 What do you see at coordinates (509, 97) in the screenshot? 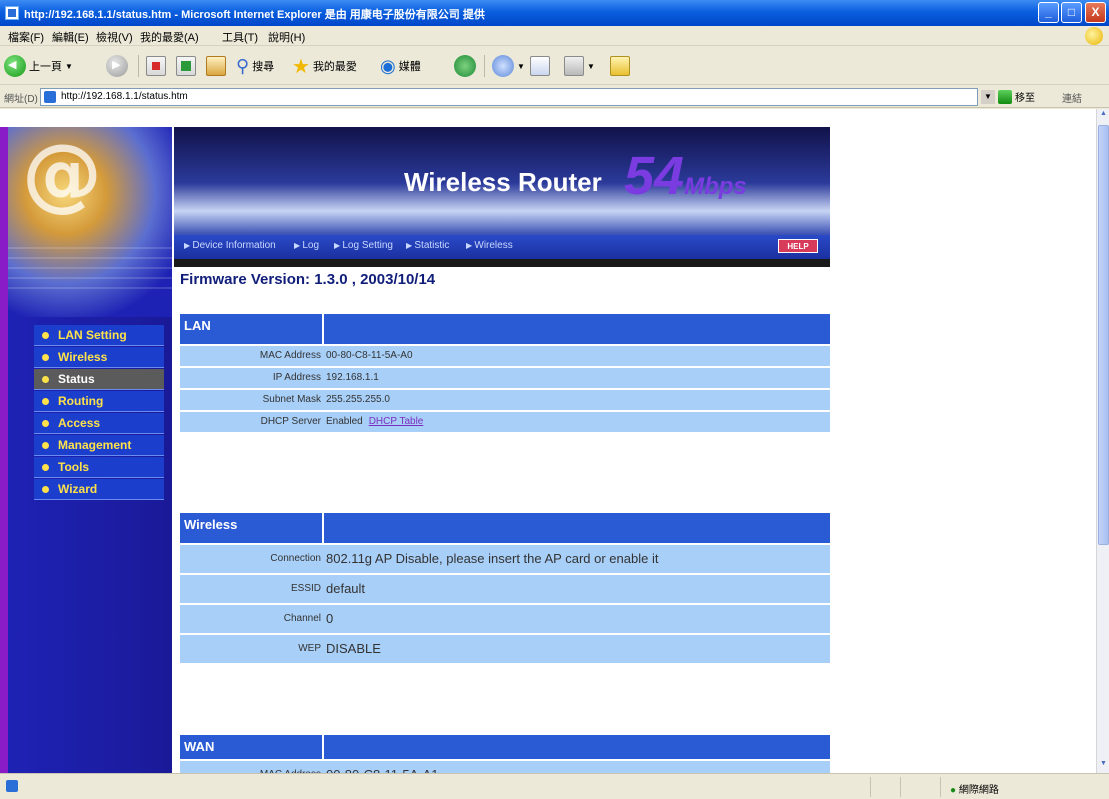
I see `address-input: http://192.168.1.1/status.htm` at bounding box center [509, 97].